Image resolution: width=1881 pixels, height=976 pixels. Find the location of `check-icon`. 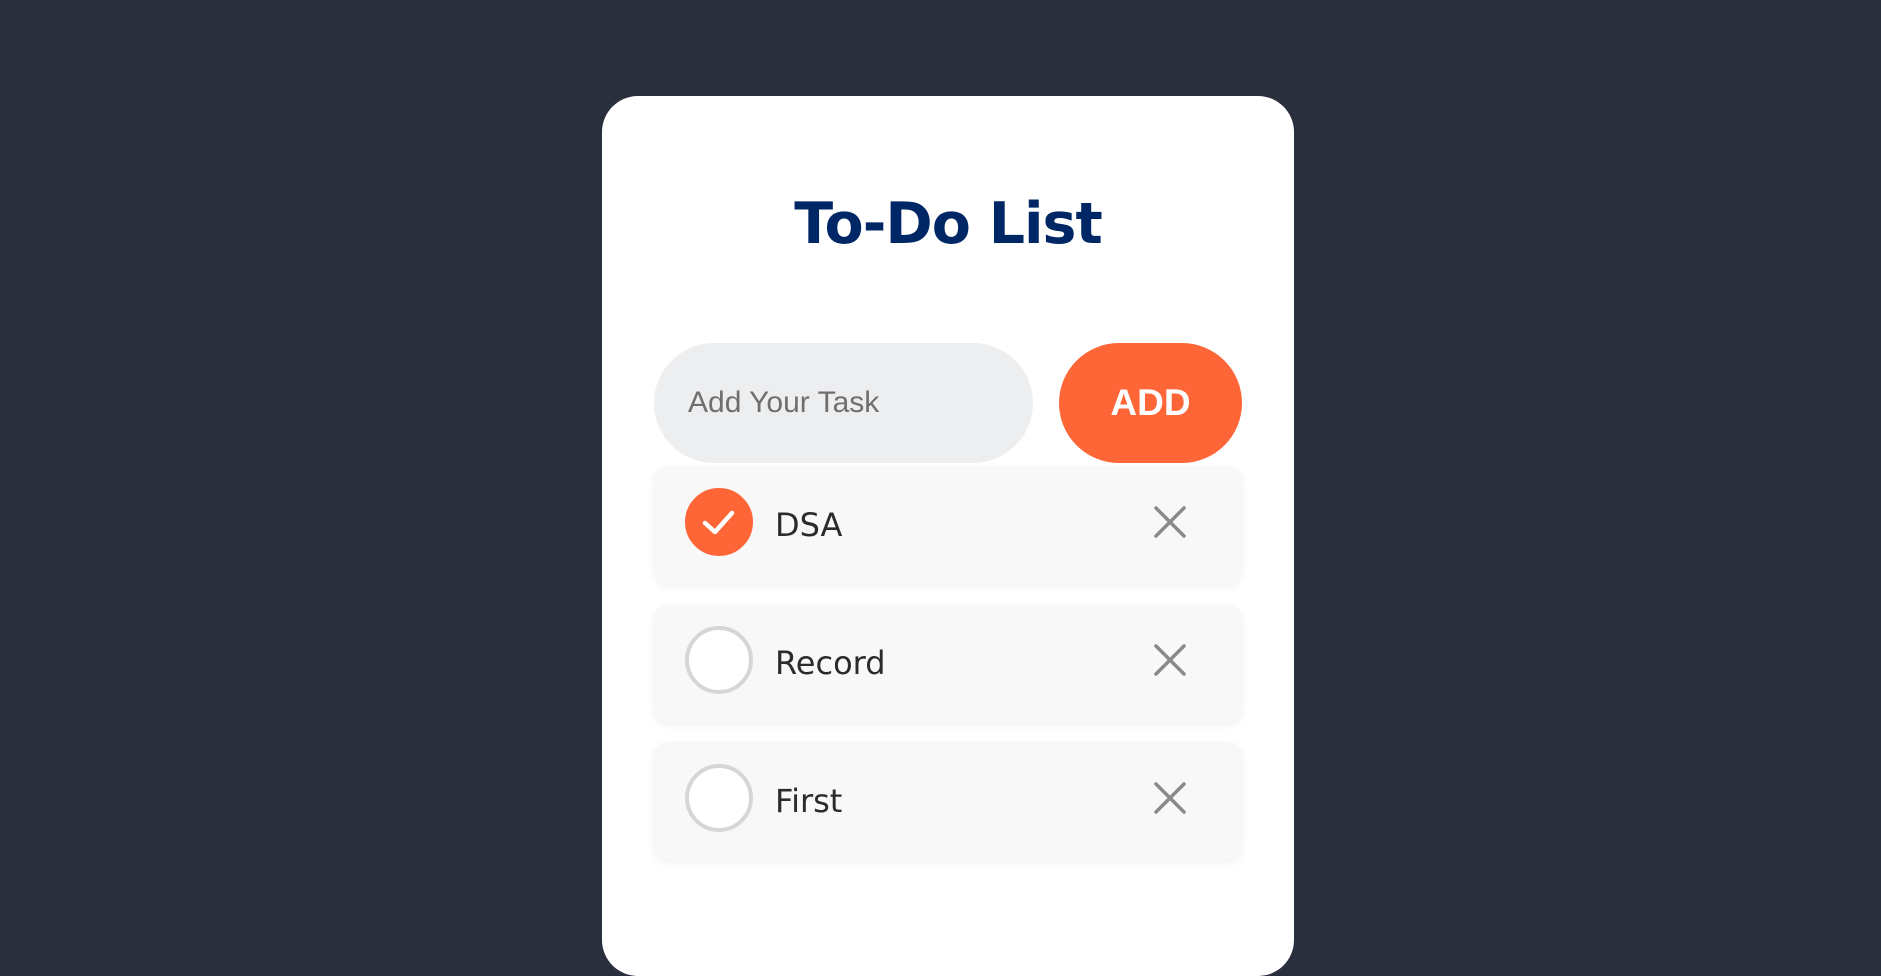

check-icon is located at coordinates (718, 522).